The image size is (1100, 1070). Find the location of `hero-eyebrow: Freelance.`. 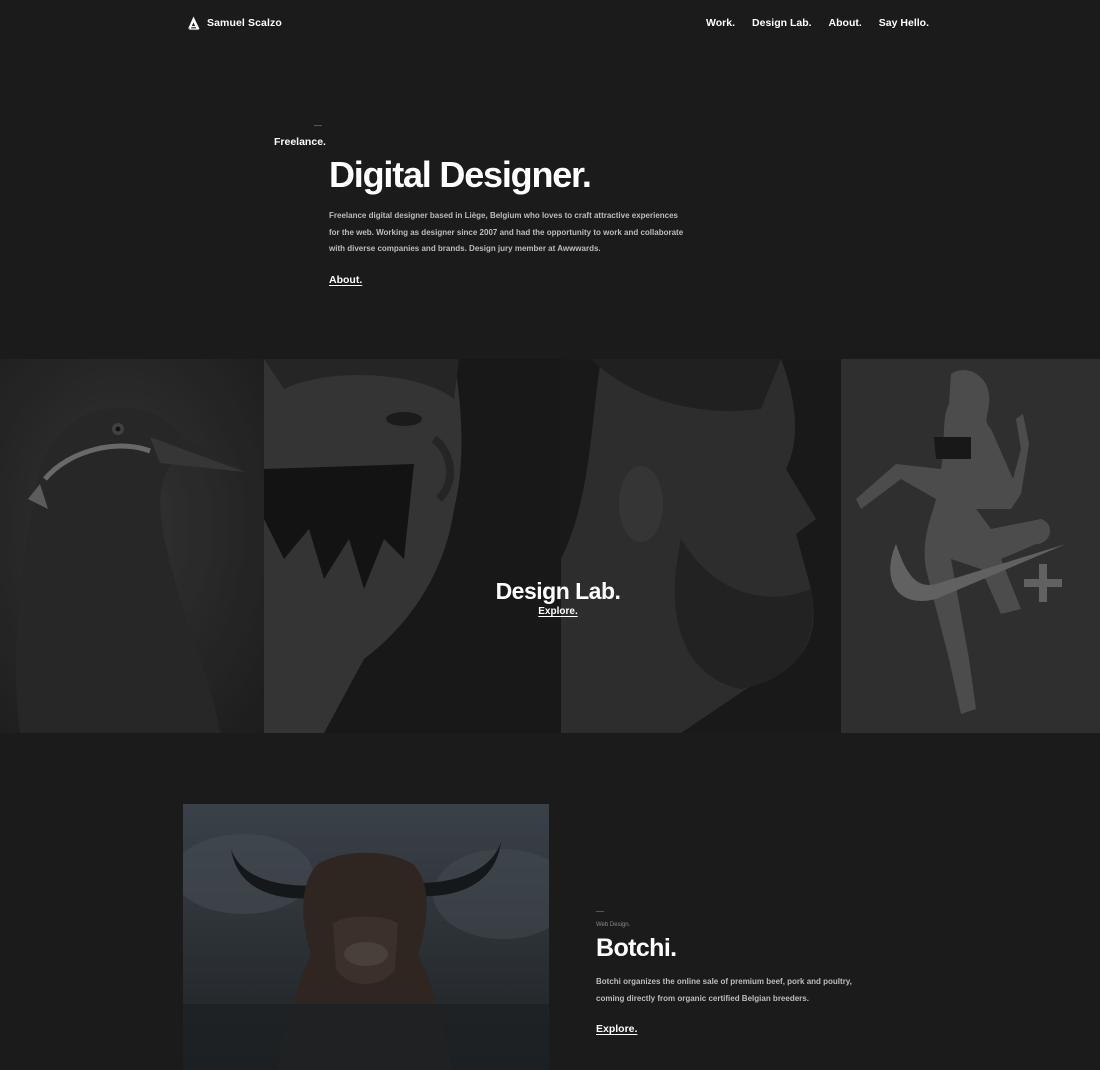

hero-eyebrow: Freelance. is located at coordinates (300, 142).